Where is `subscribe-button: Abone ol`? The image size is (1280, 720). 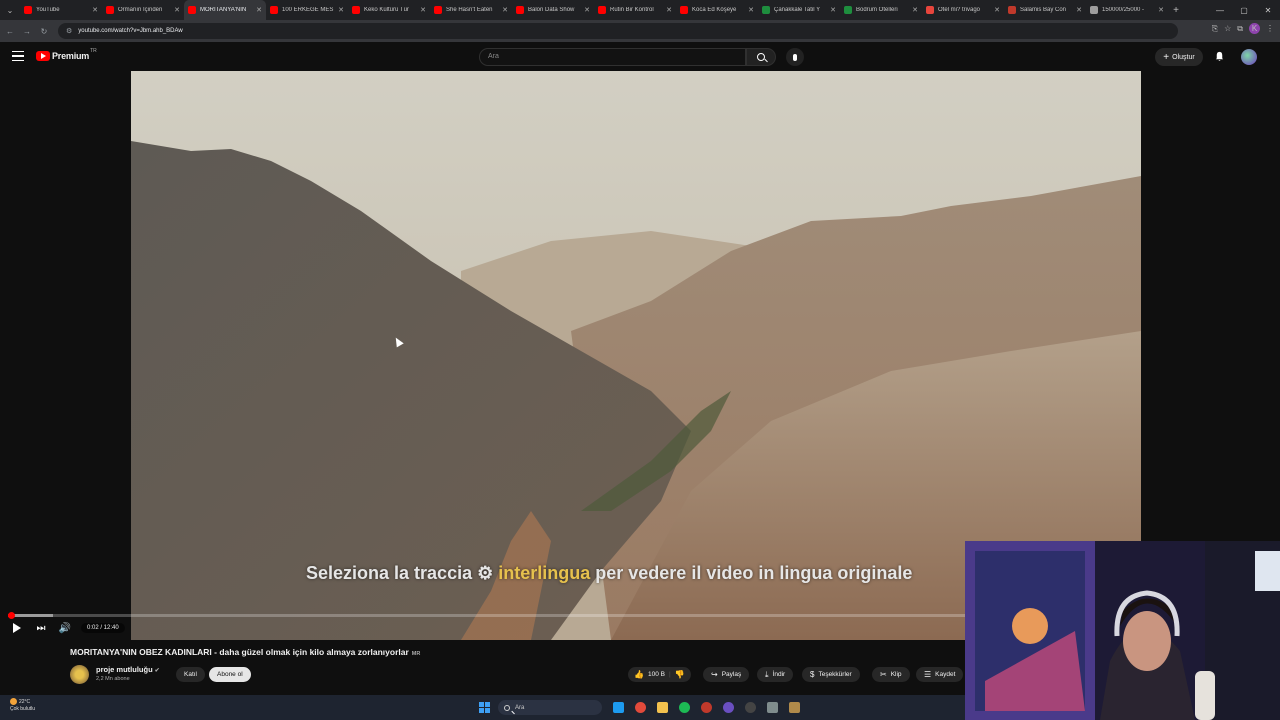 subscribe-button: Abone ol is located at coordinates (230, 674).